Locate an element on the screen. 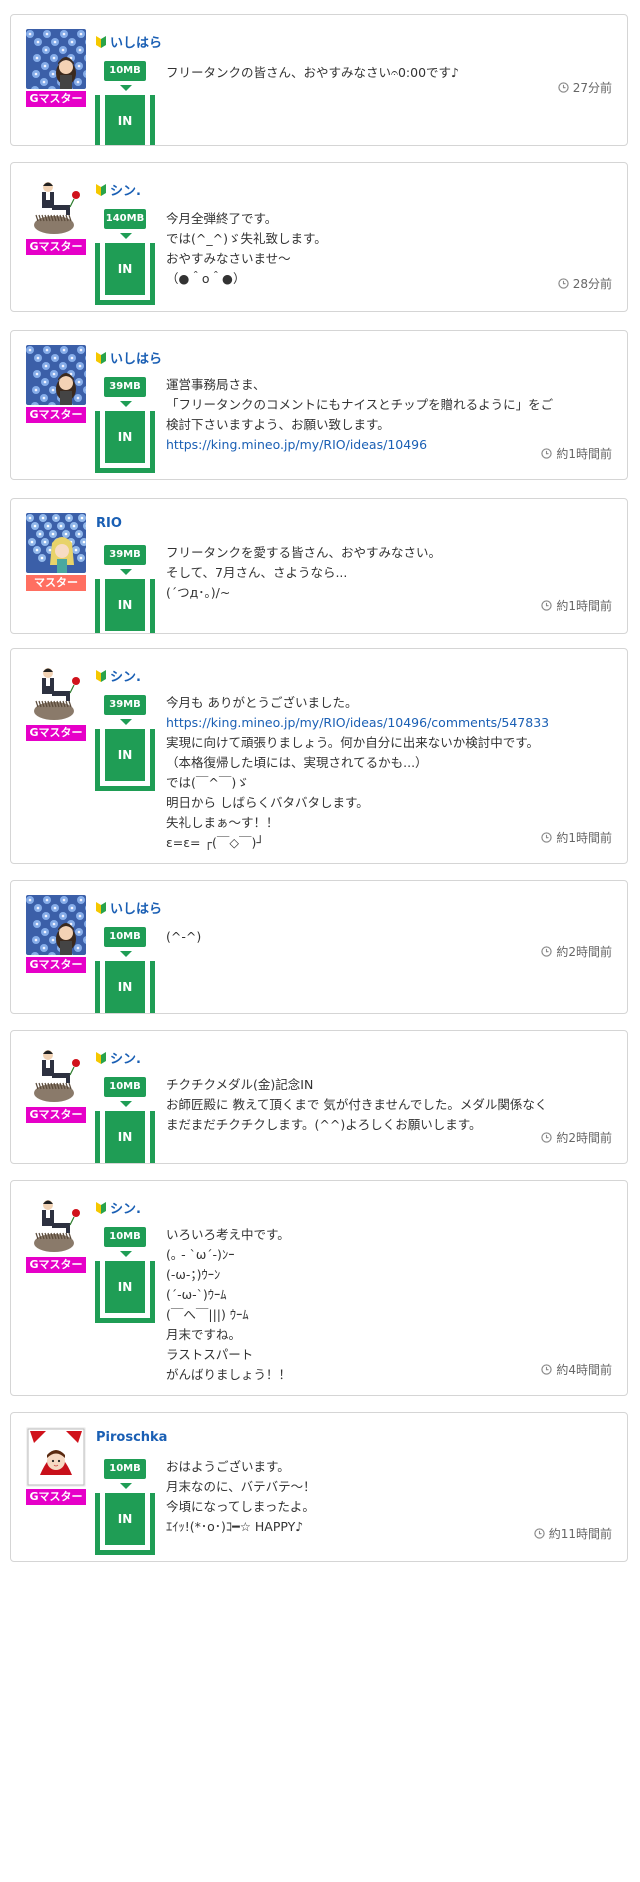 The width and height of the screenshot is (640, 1882). comment-line: (´-ω-`)ｳｰﾑ is located at coordinates (196, 1294).